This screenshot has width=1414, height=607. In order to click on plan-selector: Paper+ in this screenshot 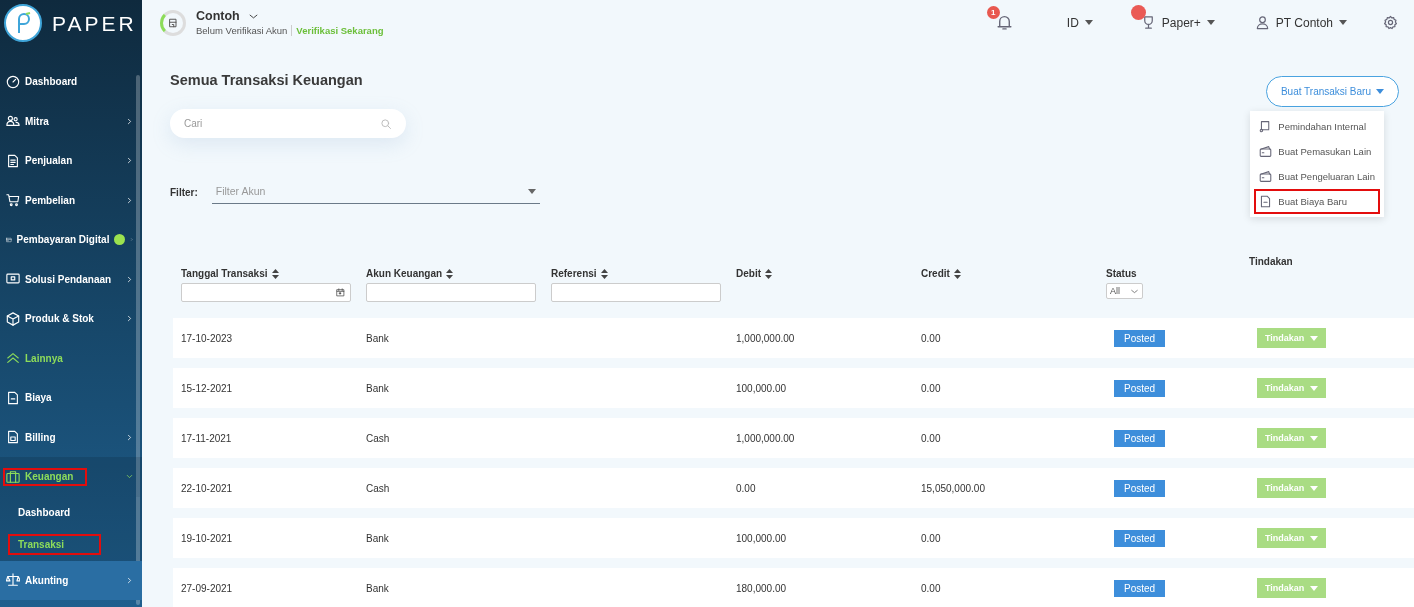, I will do `click(1181, 22)`.